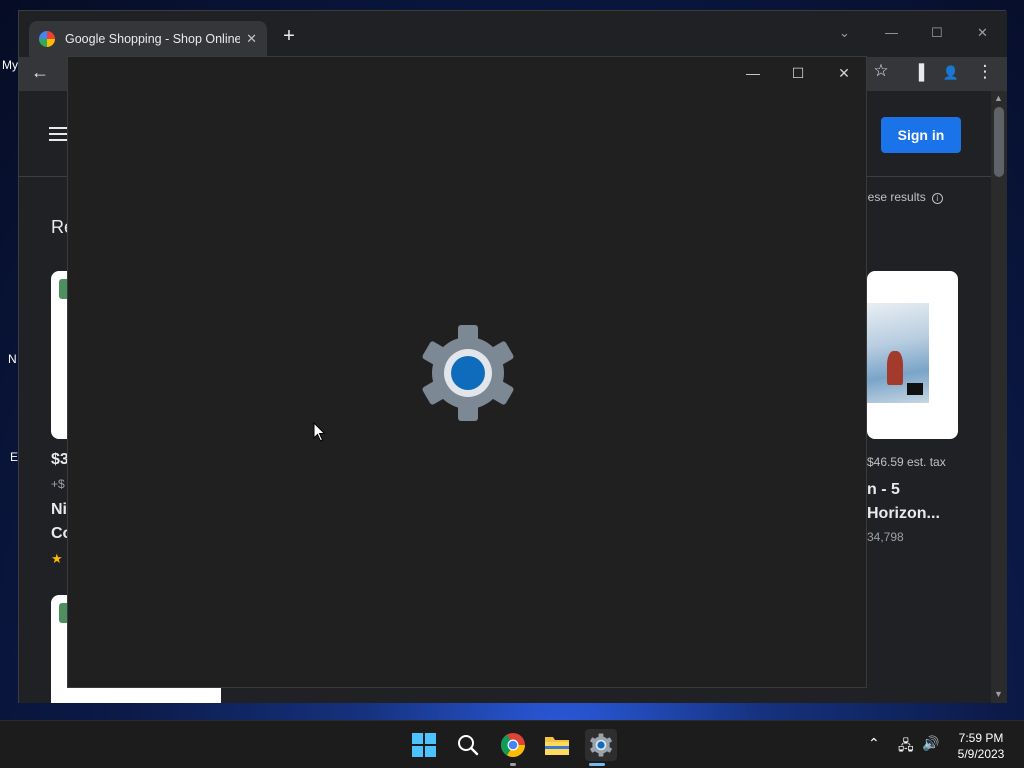  What do you see at coordinates (937, 198) in the screenshot?
I see `info-icon: i` at bounding box center [937, 198].